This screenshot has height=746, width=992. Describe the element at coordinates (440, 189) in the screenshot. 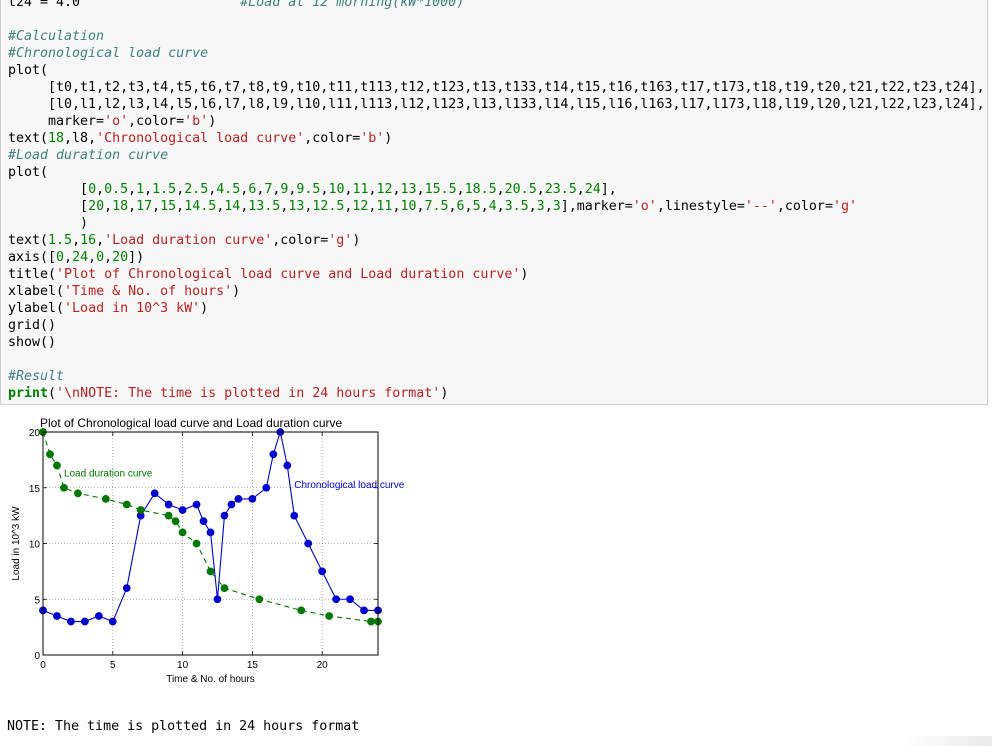

I see `code-token: 15.5` at that location.